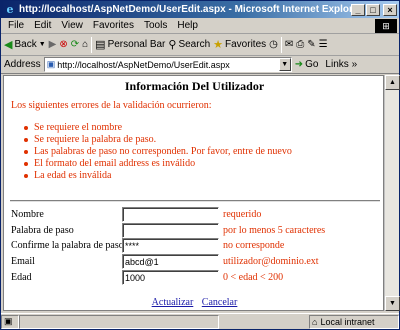  What do you see at coordinates (392, 303) in the screenshot?
I see `scroll-down-icon: ▼` at bounding box center [392, 303].